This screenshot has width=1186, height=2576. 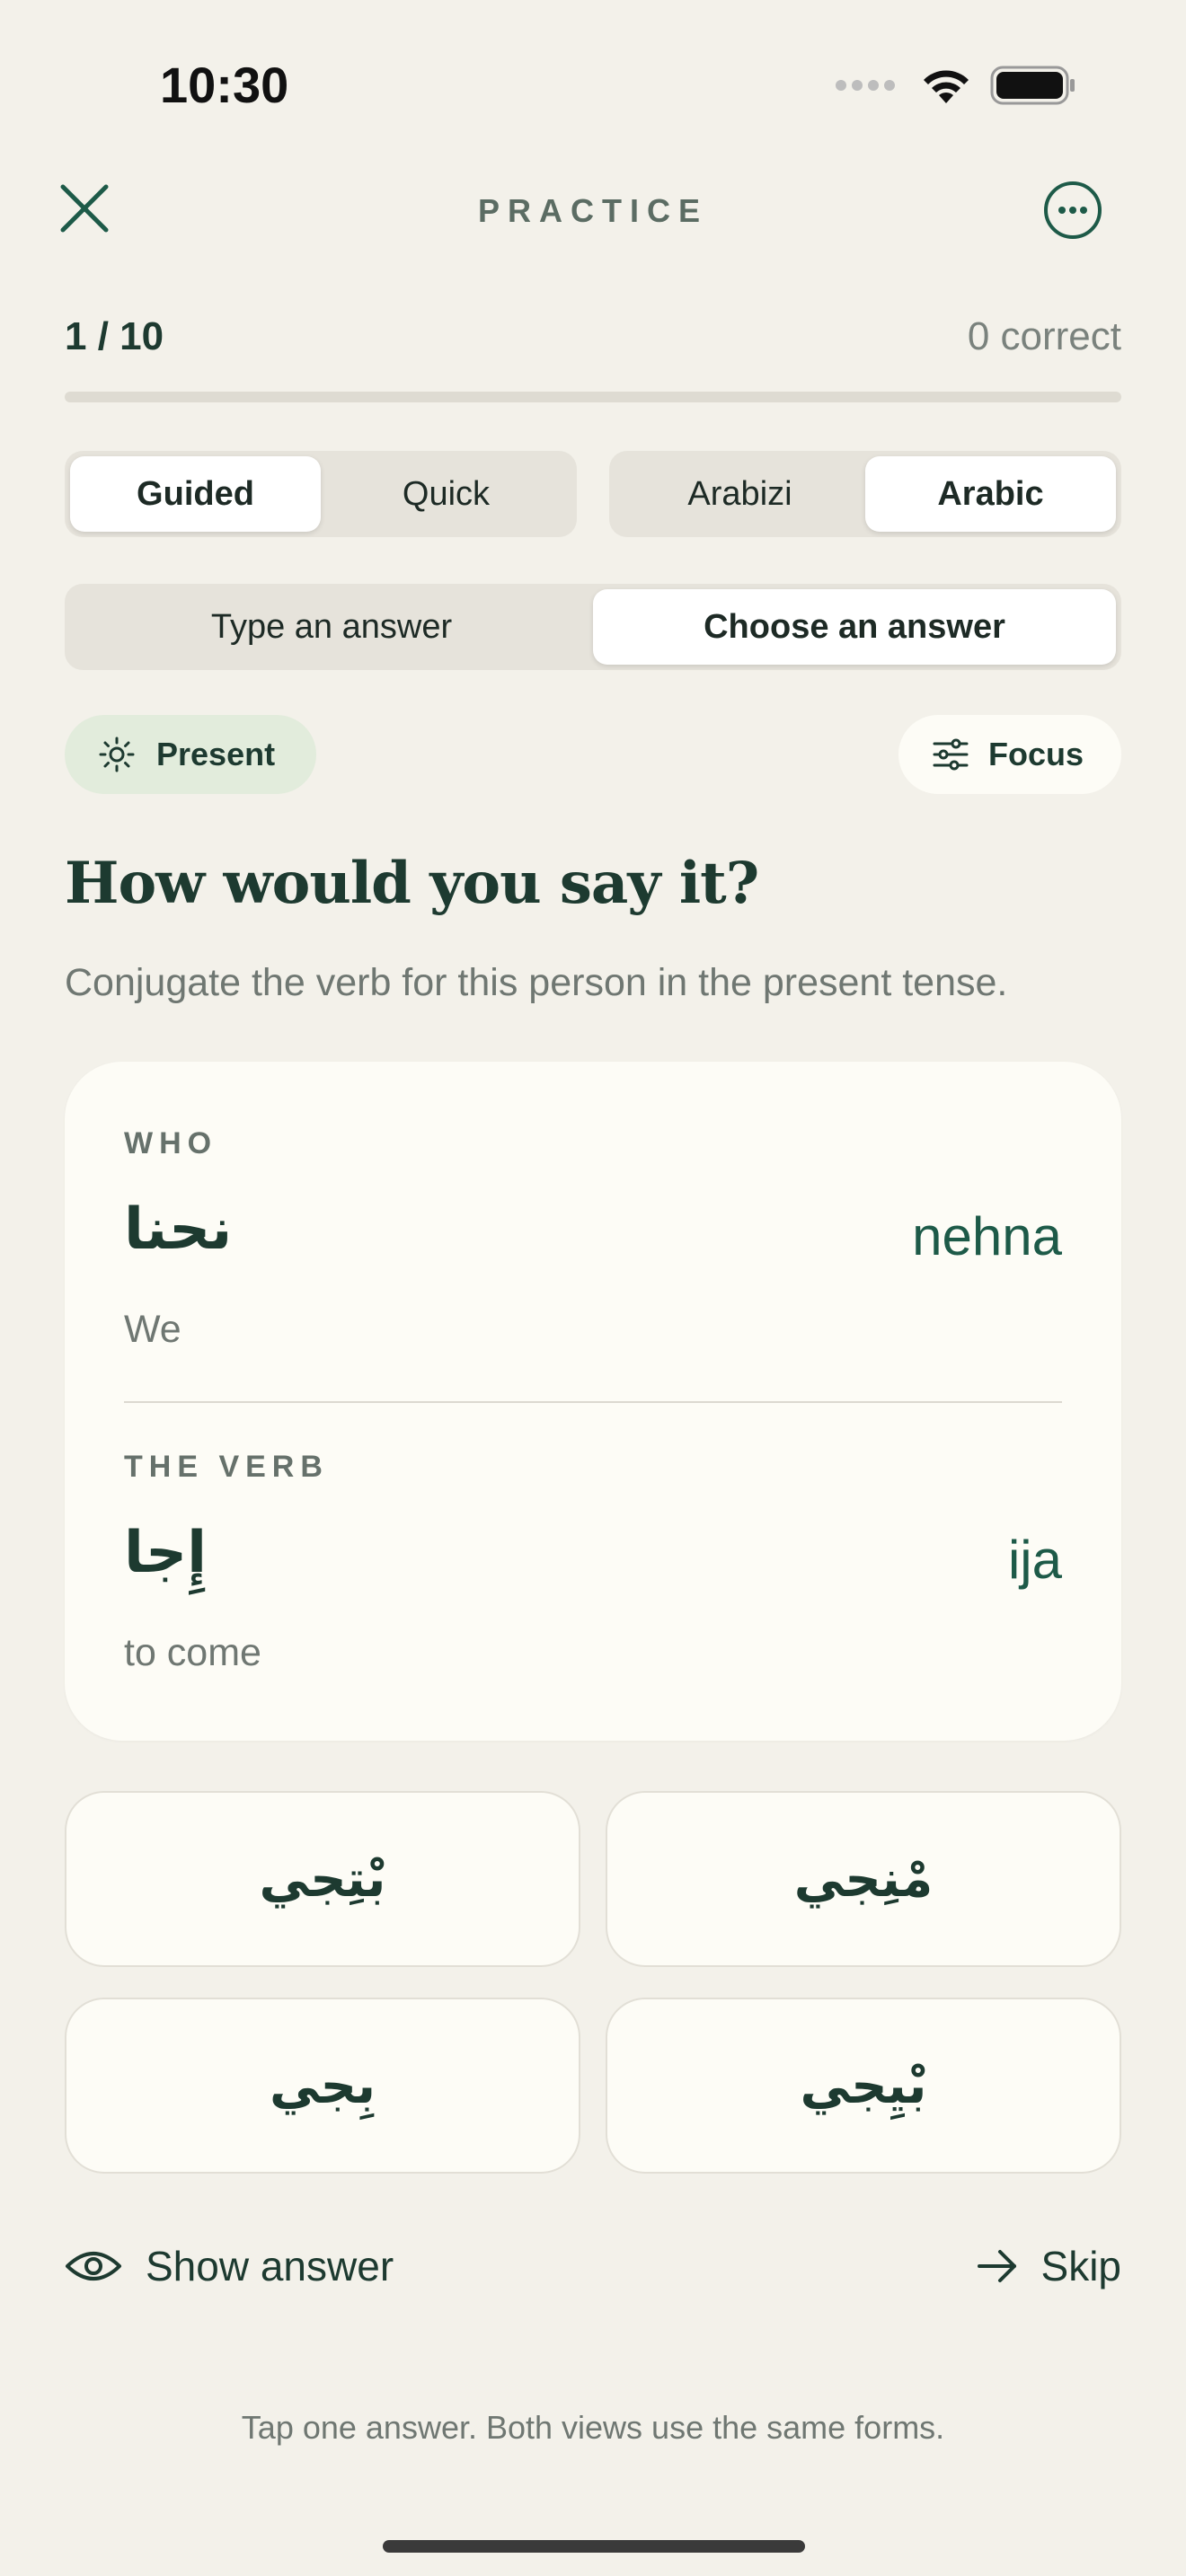 I want to click on focus-button: Focus, so click(x=1009, y=754).